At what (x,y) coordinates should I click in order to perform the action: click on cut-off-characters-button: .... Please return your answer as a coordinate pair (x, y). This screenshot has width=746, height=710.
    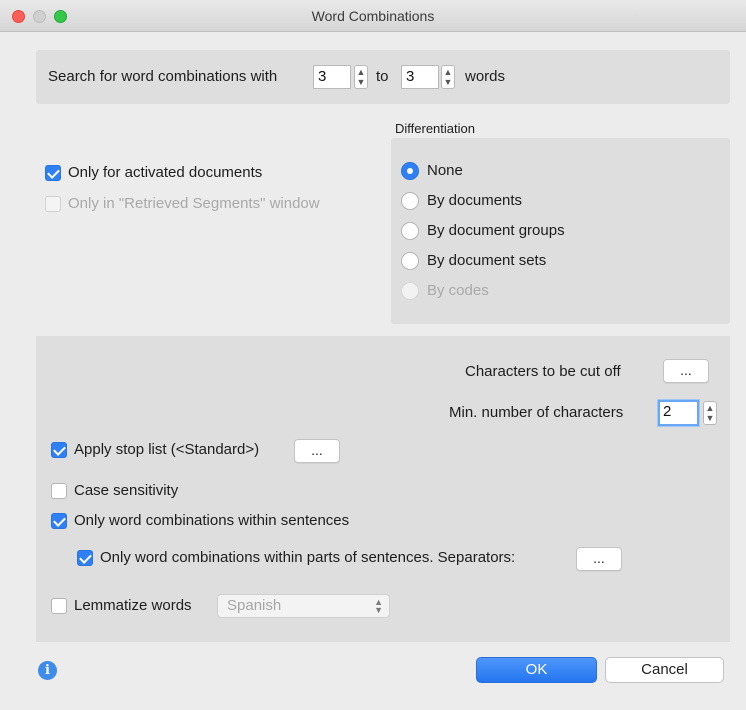
    Looking at the image, I should click on (686, 371).